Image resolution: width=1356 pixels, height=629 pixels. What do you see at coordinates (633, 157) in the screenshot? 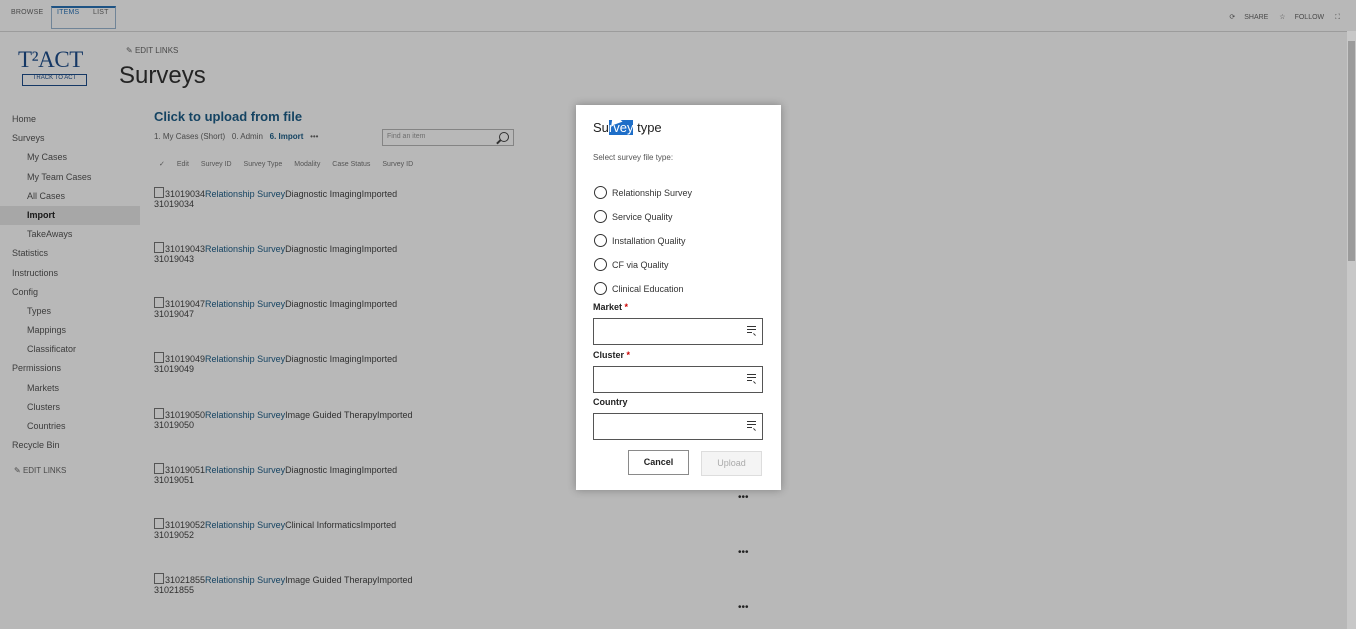
I see `dialog-subtitle: Select survey file type:` at bounding box center [633, 157].